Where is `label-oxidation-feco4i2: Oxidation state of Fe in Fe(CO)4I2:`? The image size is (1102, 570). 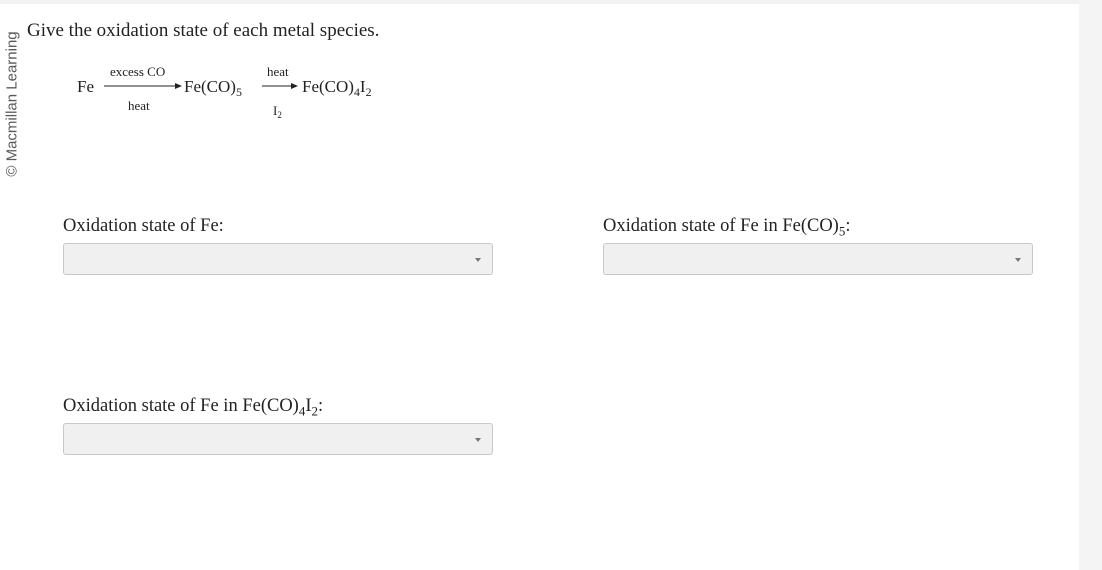 label-oxidation-feco4i2: Oxidation state of Fe in Fe(CO)4I2: is located at coordinates (193, 407).